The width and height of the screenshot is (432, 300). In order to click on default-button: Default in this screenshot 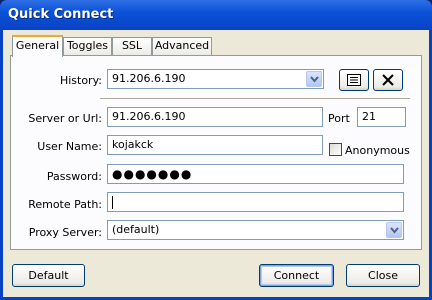, I will do `click(48, 275)`.